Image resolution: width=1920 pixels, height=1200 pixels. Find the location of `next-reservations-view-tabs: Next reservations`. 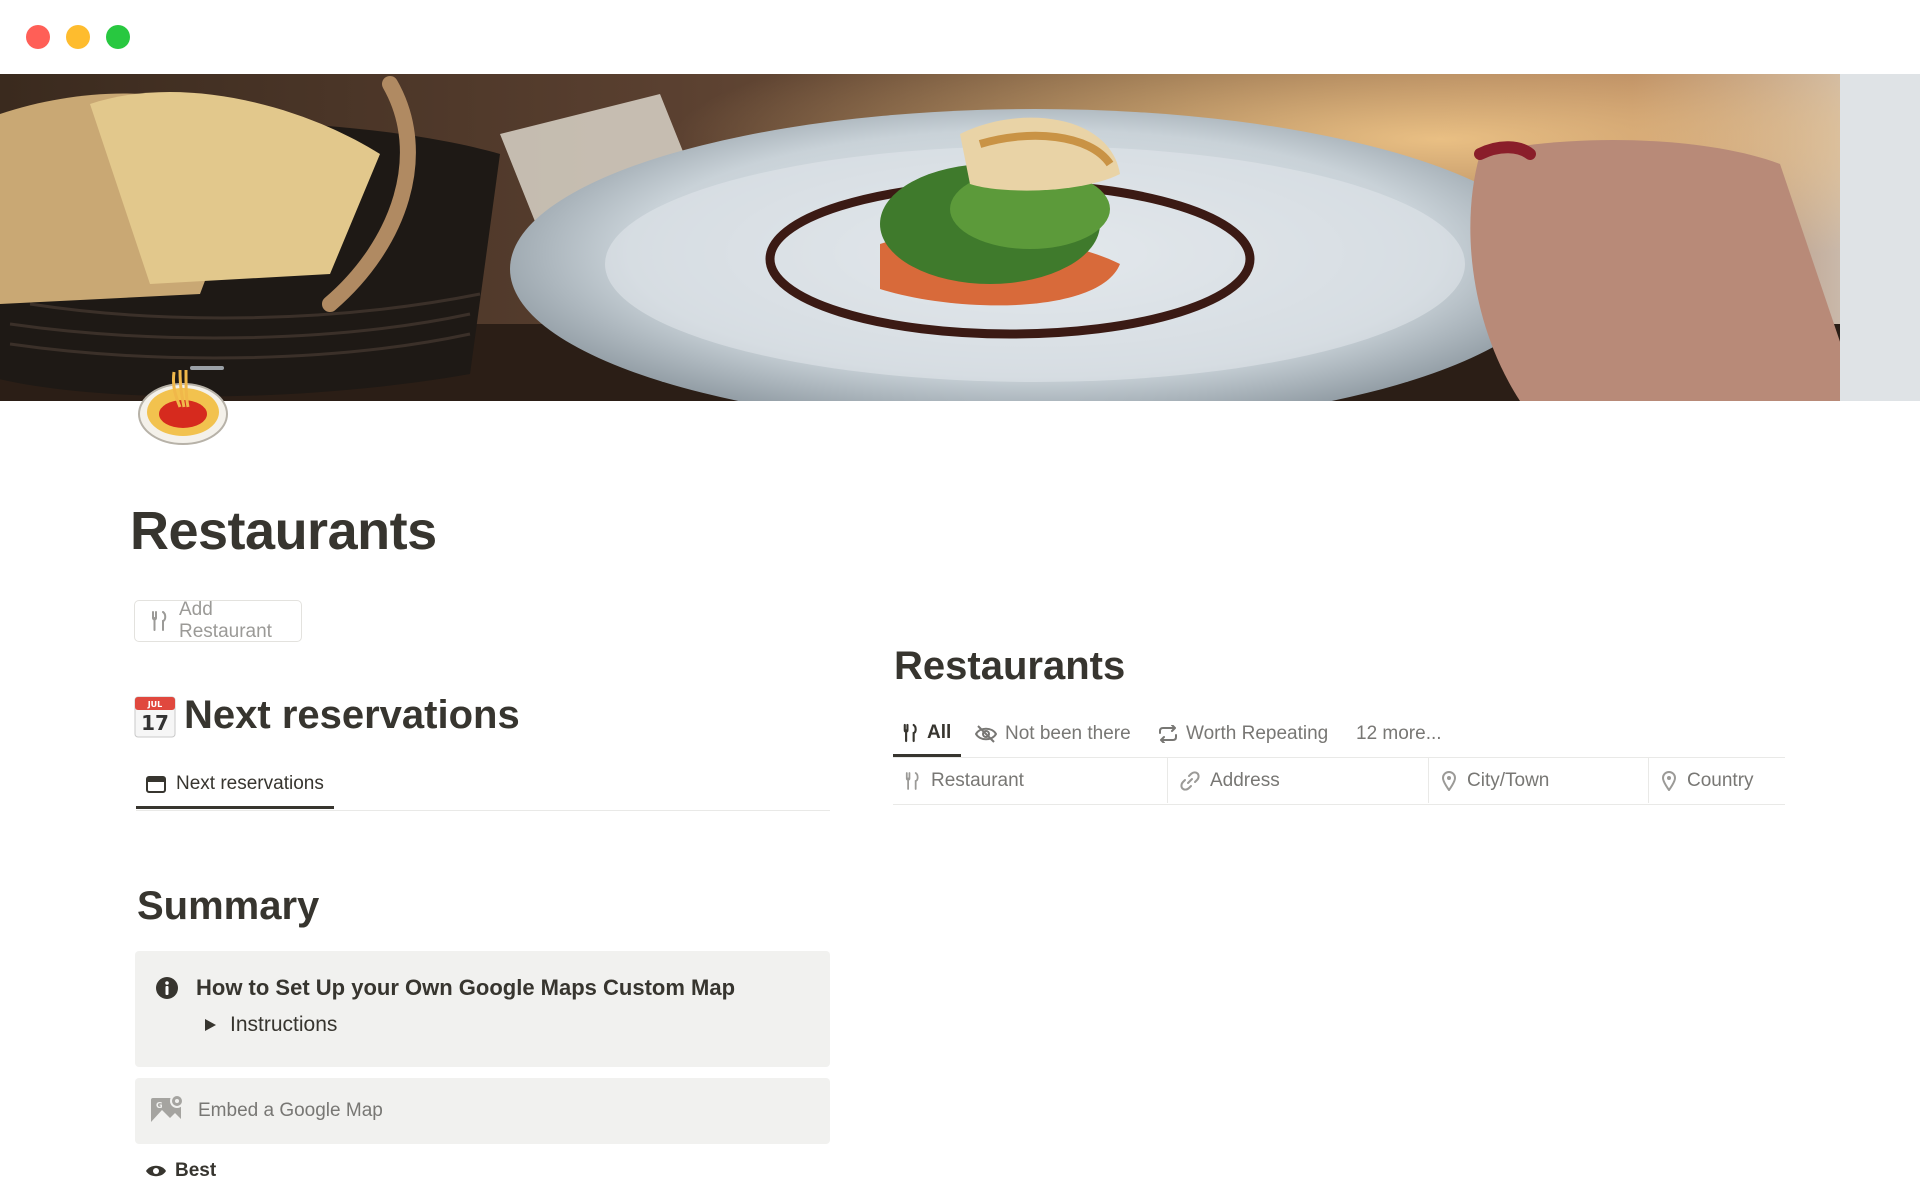

next-reservations-view-tabs: Next reservations is located at coordinates (483, 786).